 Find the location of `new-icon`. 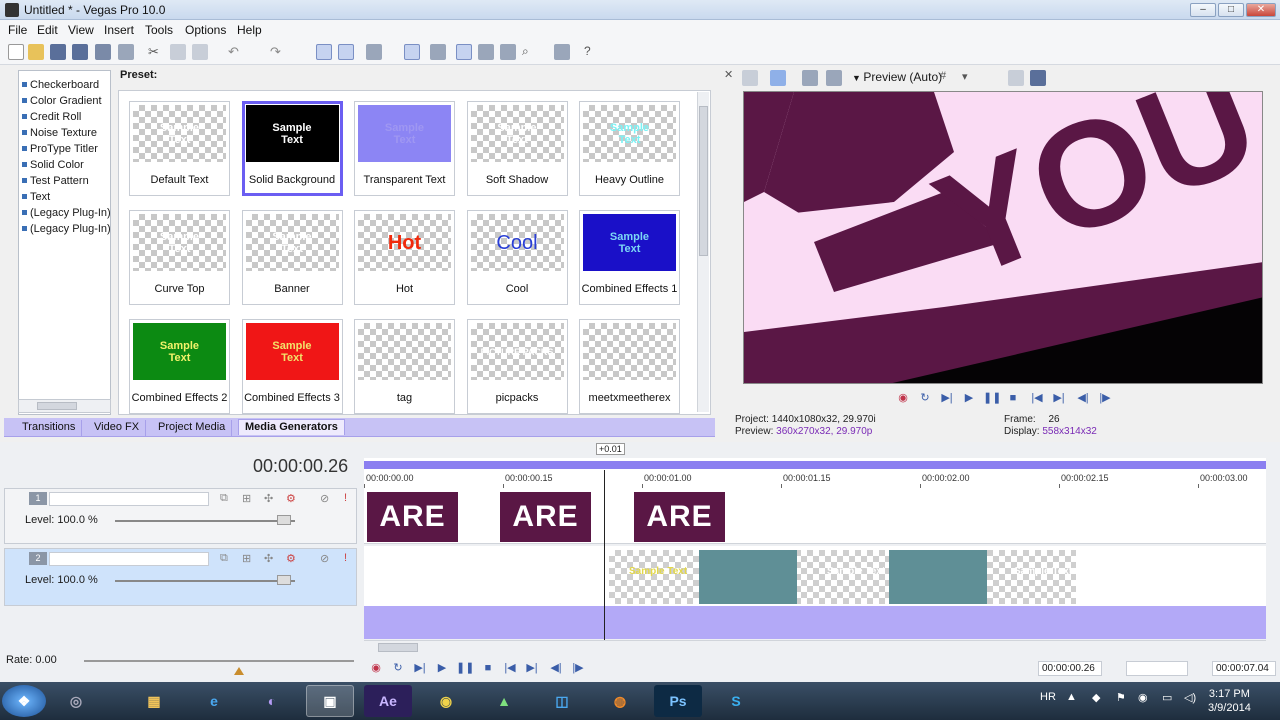

new-icon is located at coordinates (16, 52).